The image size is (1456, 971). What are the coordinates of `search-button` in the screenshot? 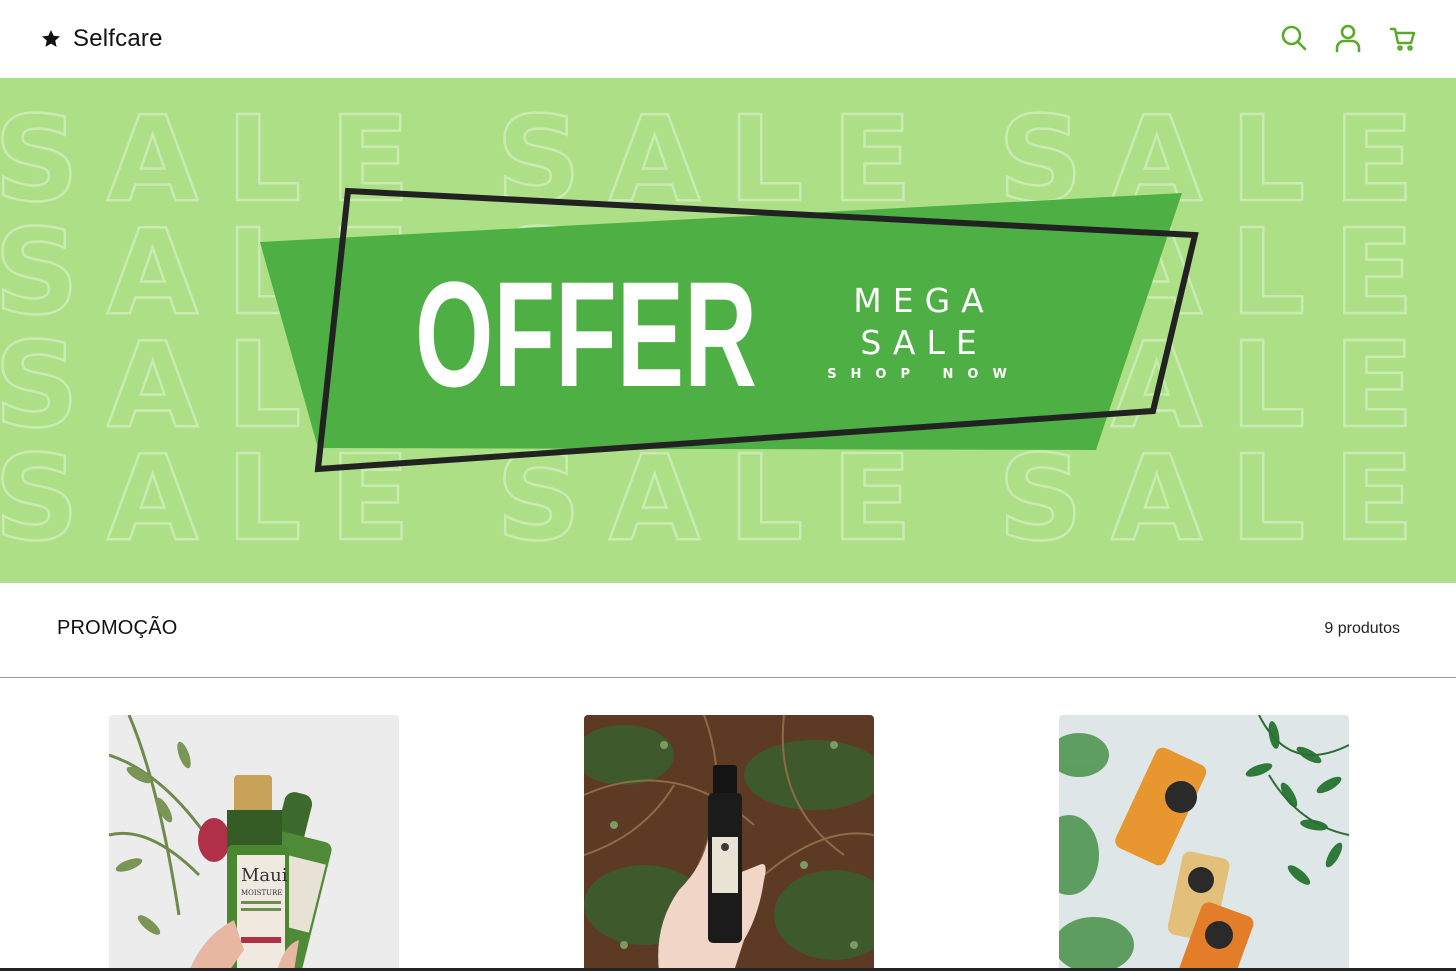 It's located at (1294, 38).